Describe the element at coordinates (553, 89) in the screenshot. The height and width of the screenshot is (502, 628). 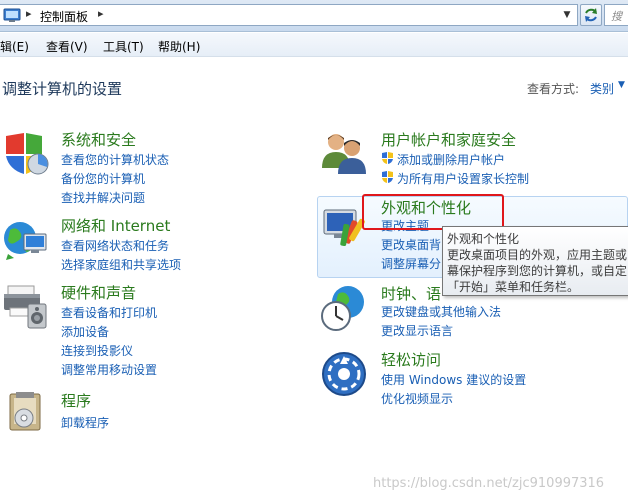
I see `view-by-label: 查看方式:` at that location.